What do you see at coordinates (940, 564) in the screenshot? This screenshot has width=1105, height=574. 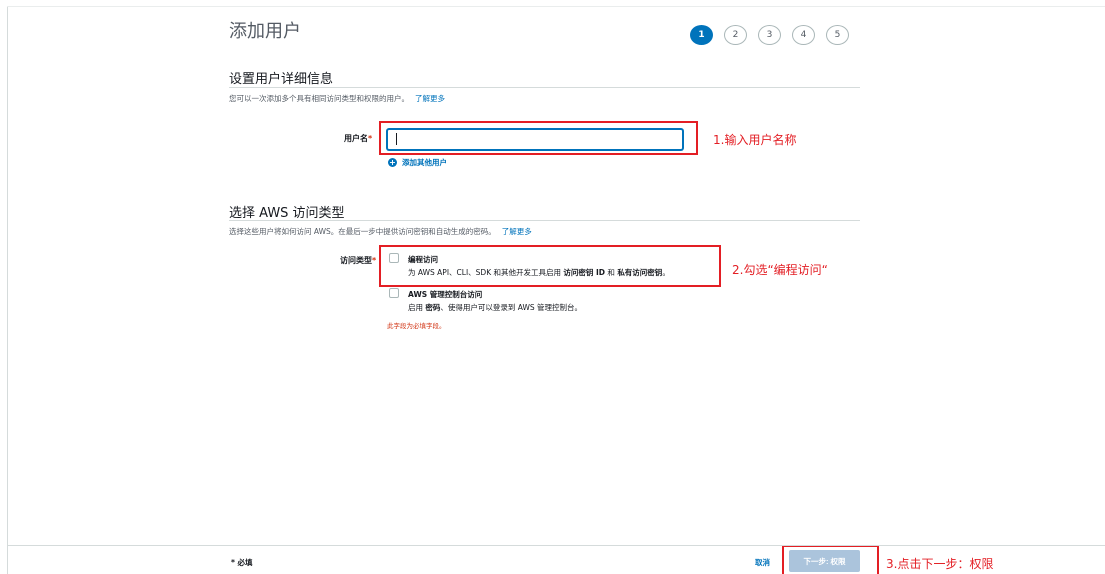 I see `annotation-text-step3: 3.点击下一步：权限` at bounding box center [940, 564].